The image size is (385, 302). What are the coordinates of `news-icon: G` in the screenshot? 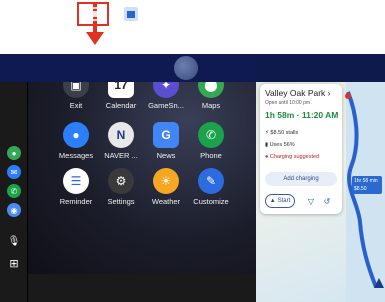 It's located at (166, 135).